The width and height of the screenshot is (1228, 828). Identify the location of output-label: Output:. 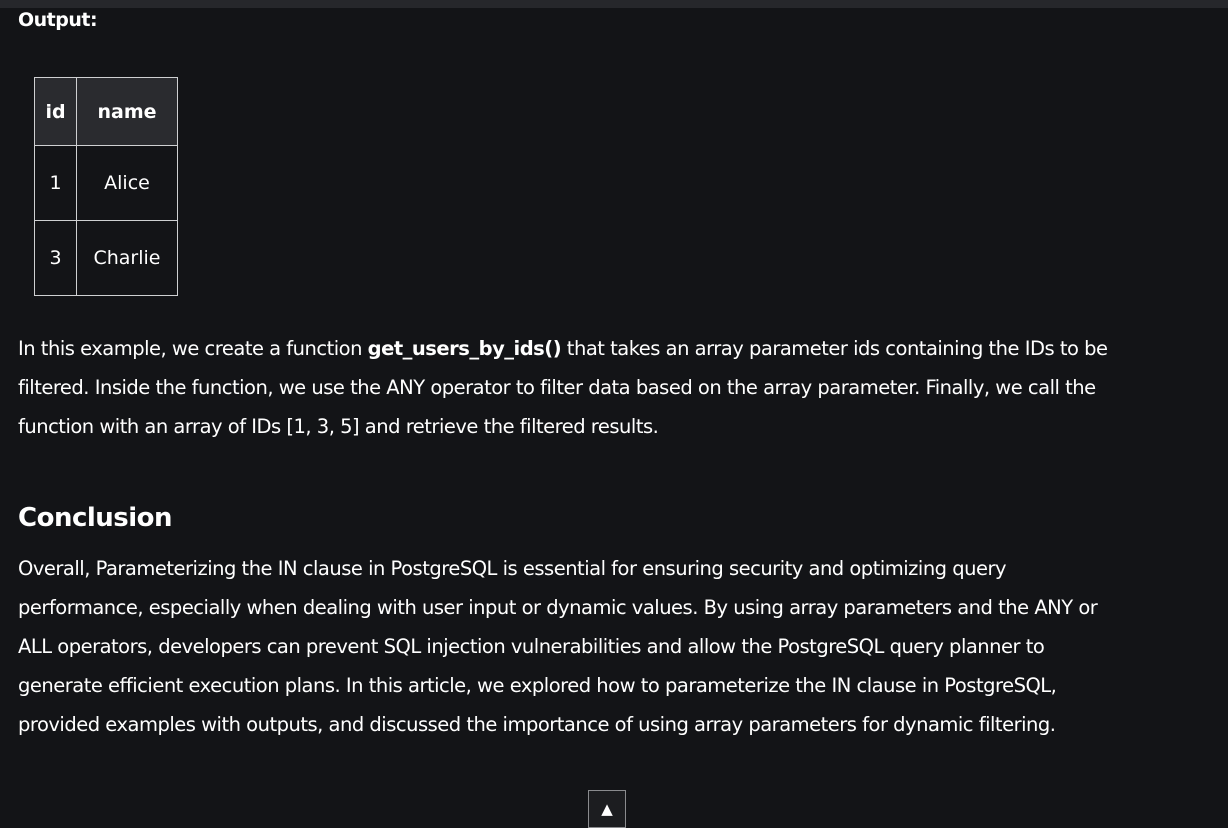
(58, 20).